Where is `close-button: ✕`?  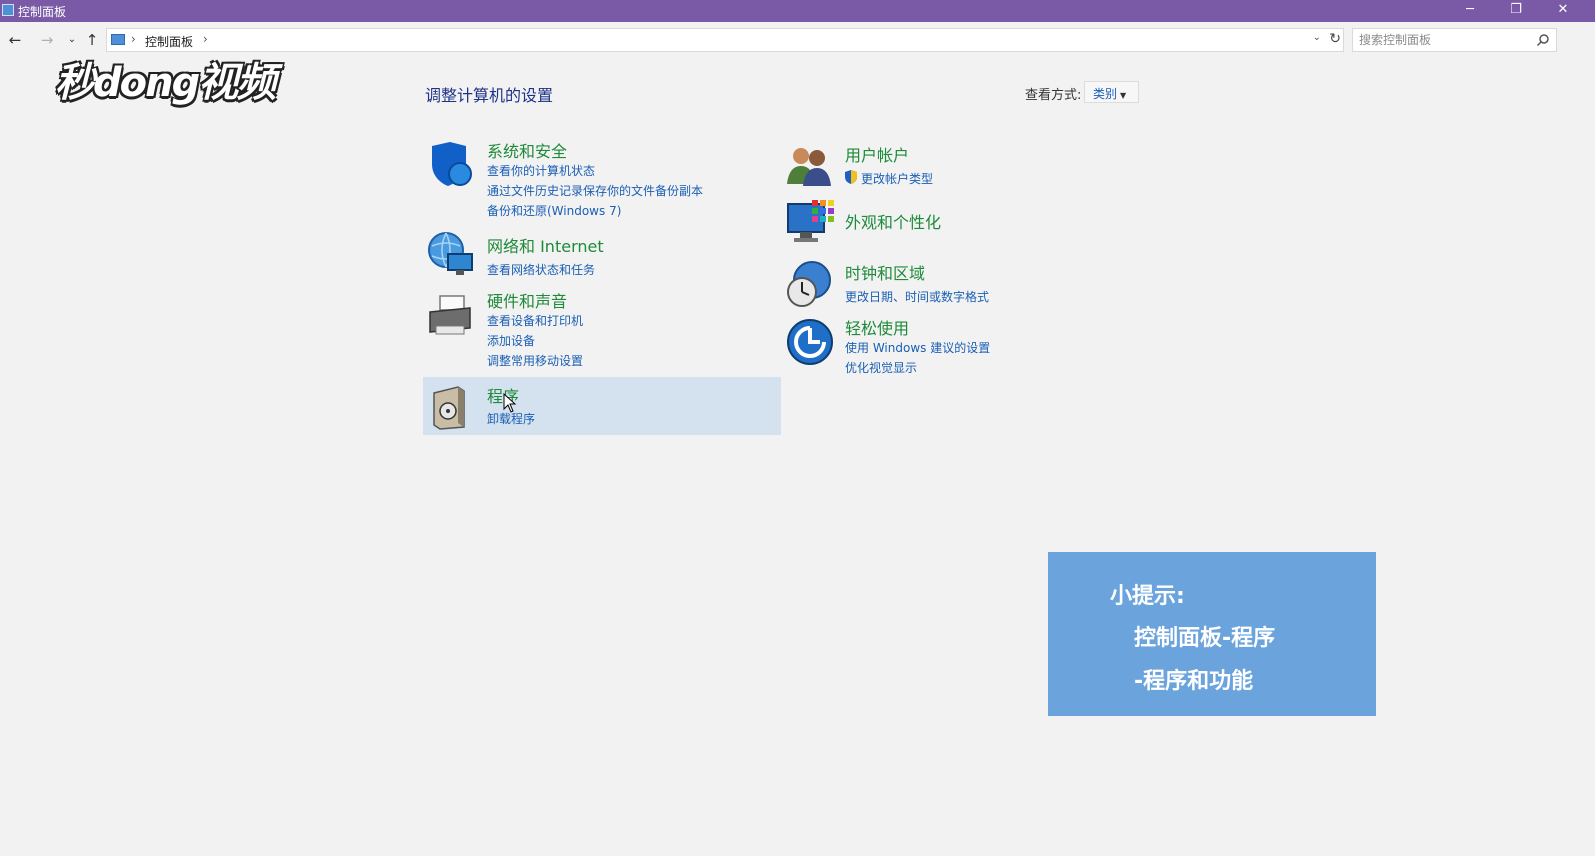 close-button: ✕ is located at coordinates (1563, 11).